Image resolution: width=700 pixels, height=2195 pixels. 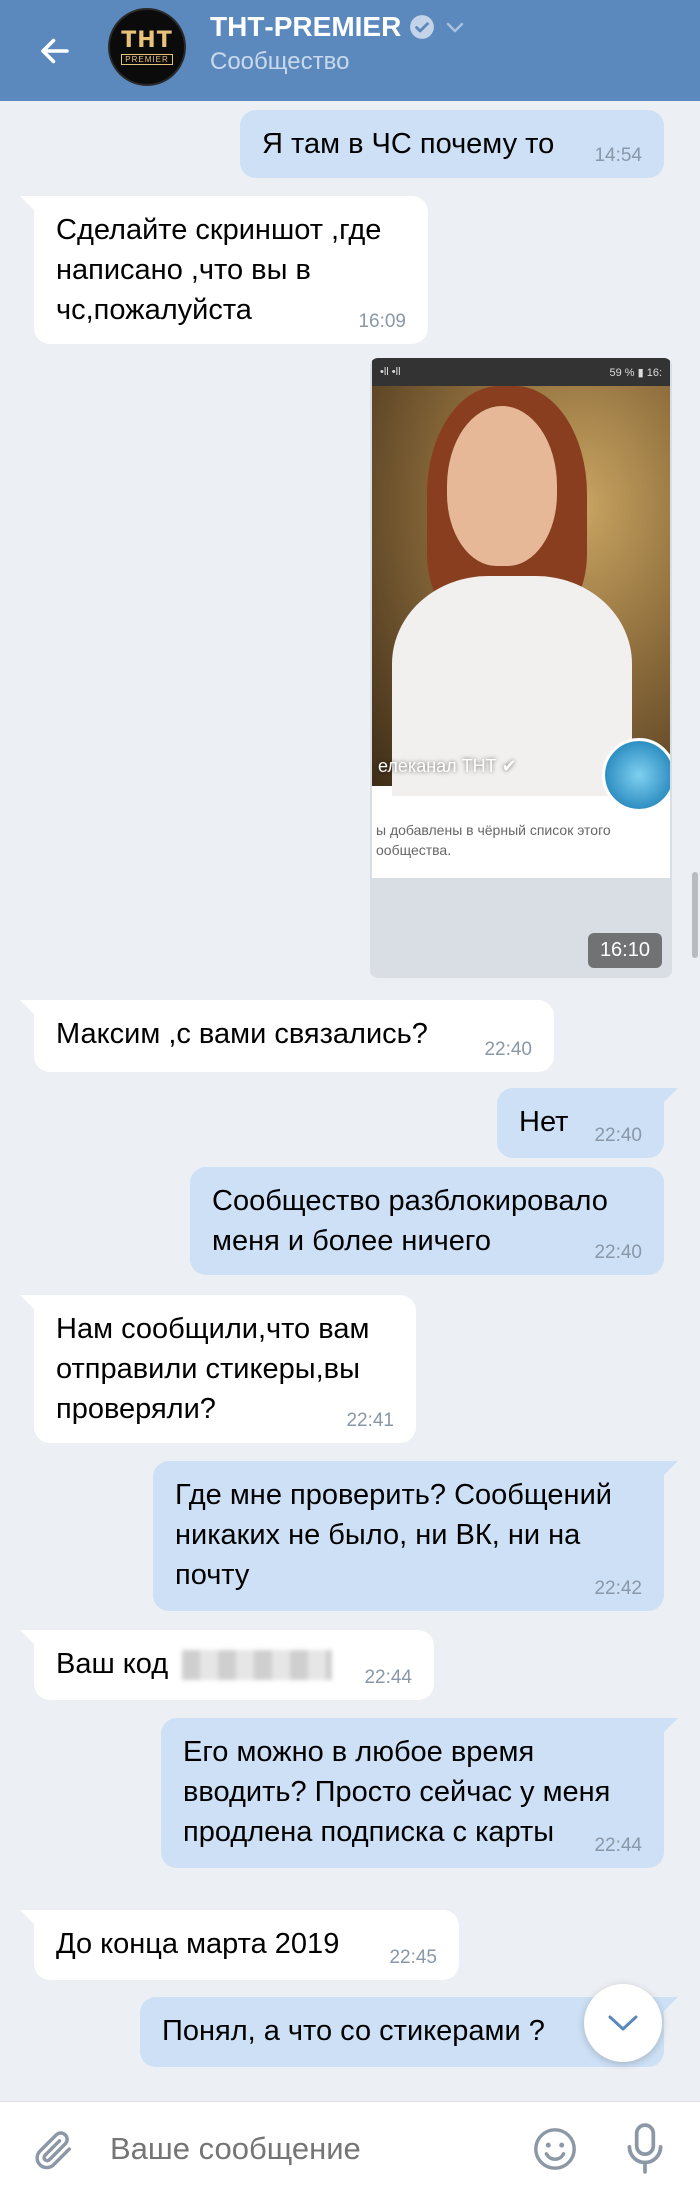 I want to click on screenshot-channel-name: елеканал ТНТ ✔, so click(x=447, y=766).